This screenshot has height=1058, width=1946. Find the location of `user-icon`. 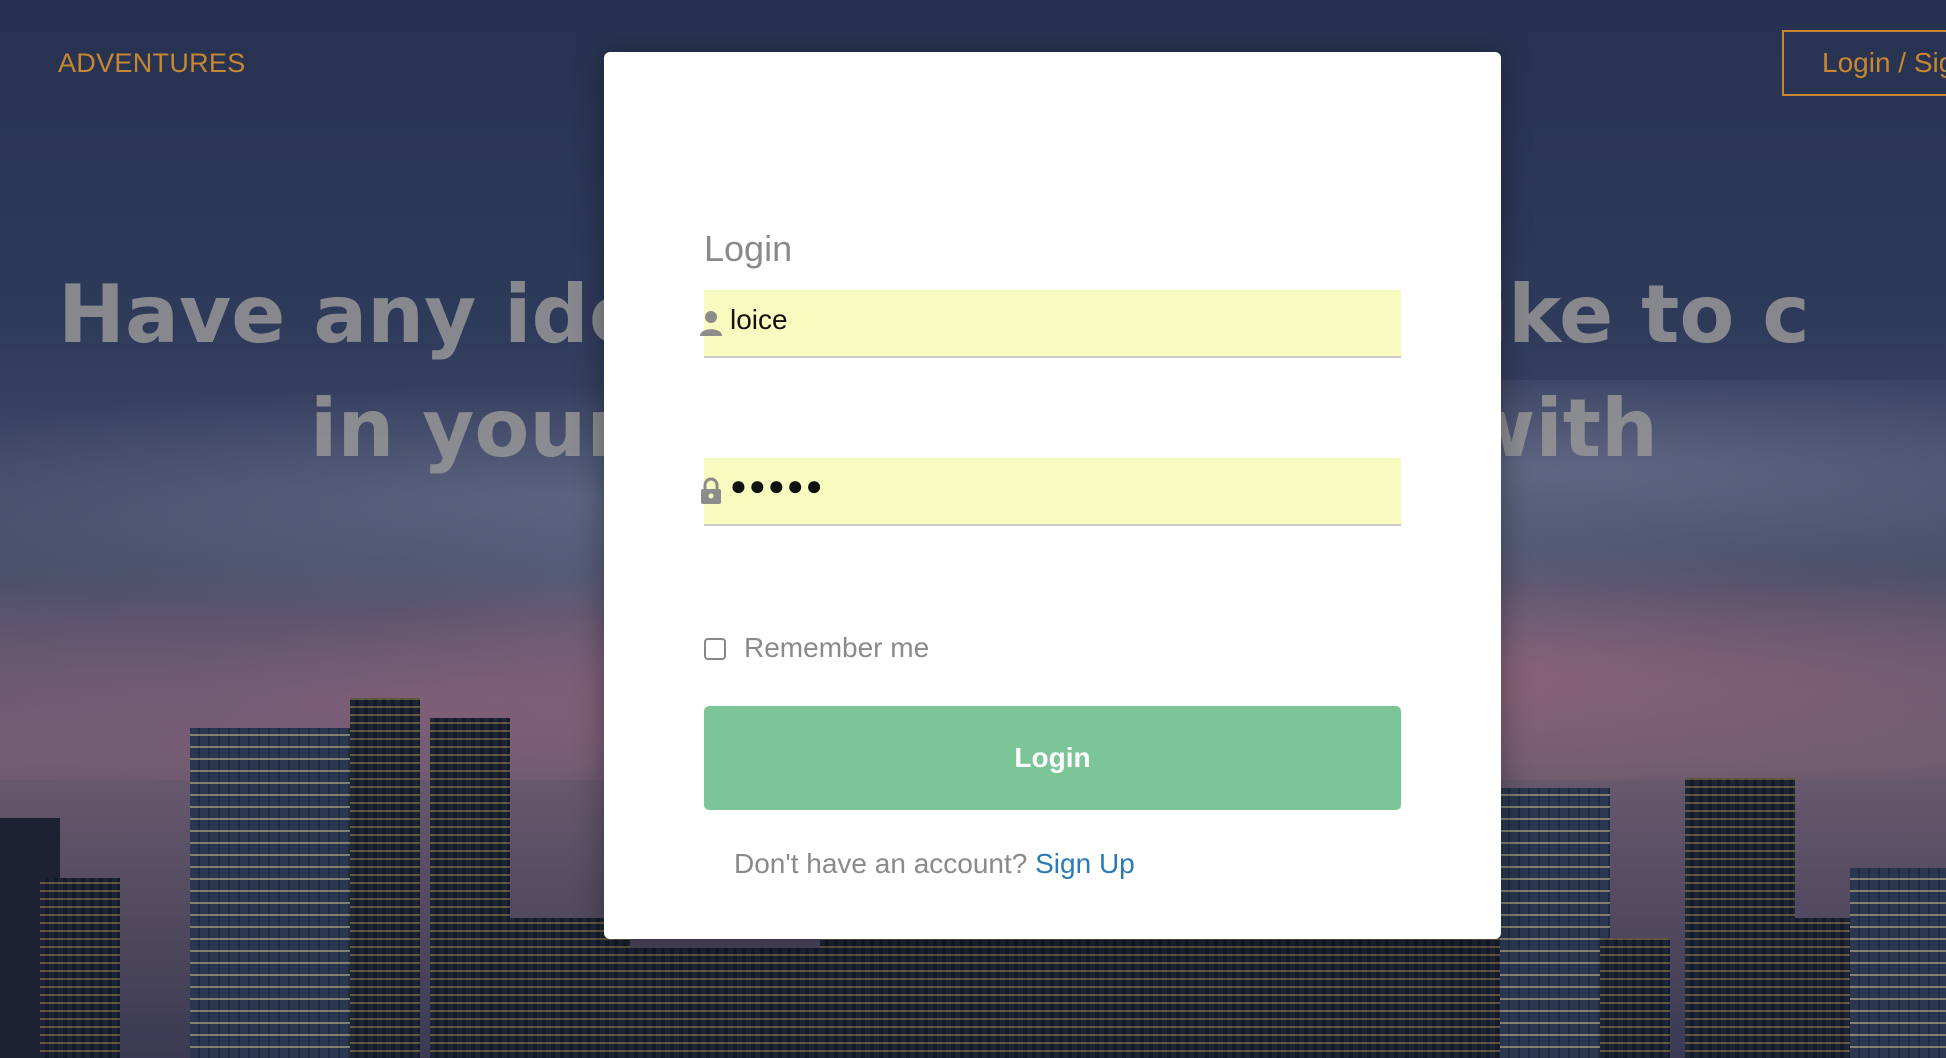

user-icon is located at coordinates (711, 323).